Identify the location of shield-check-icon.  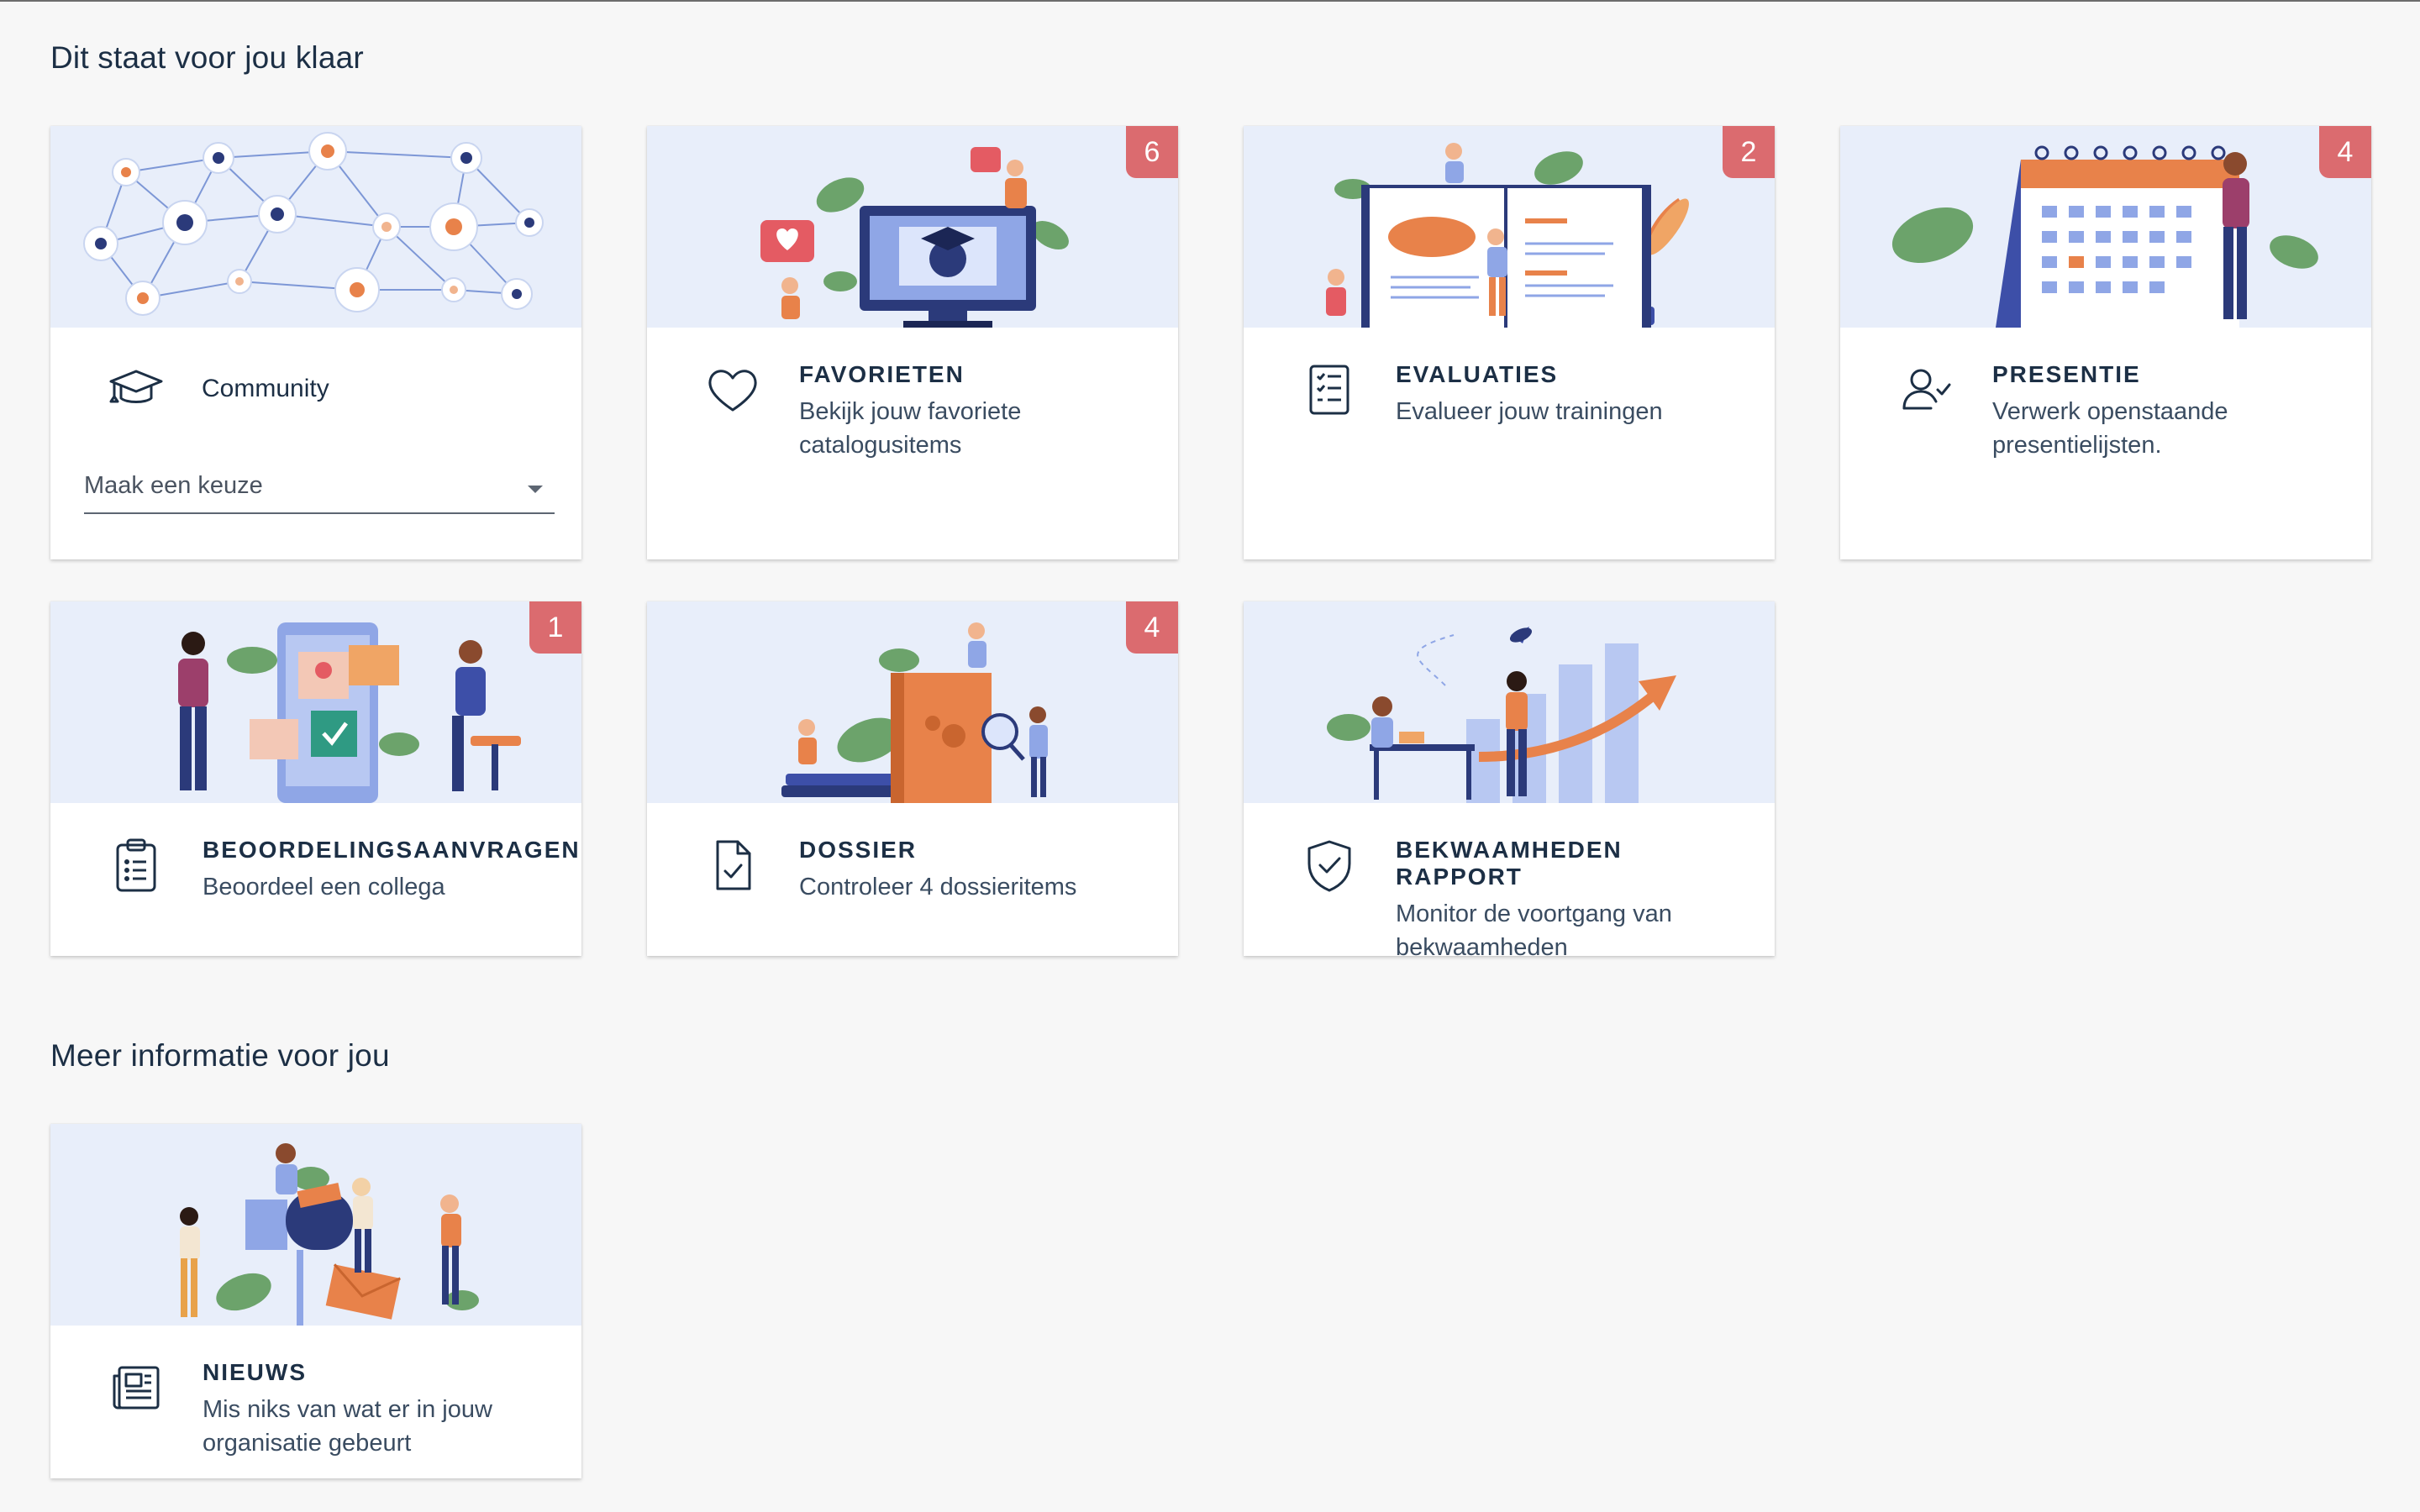
(1329, 865).